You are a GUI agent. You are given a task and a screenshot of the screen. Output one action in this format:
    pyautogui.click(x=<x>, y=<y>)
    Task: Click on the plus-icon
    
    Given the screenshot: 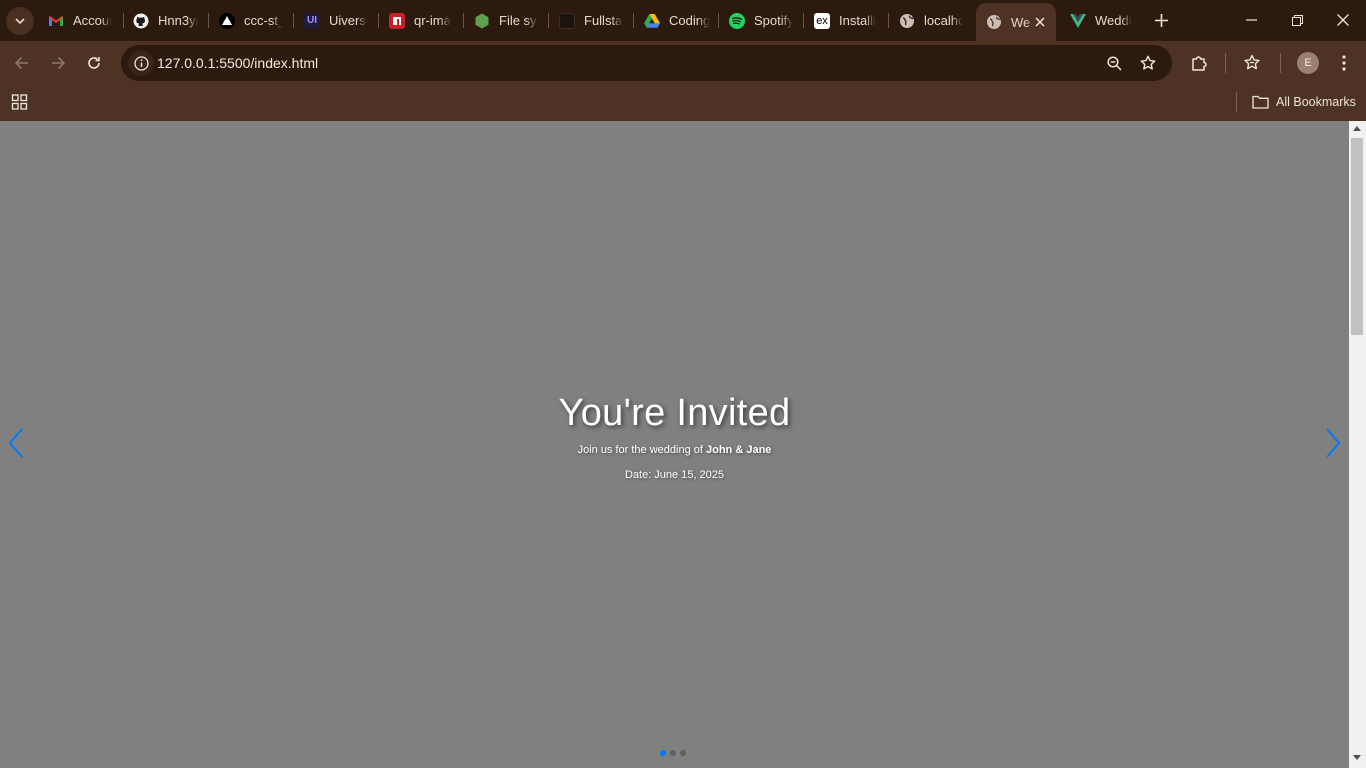 What is the action you would take?
    pyautogui.click(x=1161, y=20)
    